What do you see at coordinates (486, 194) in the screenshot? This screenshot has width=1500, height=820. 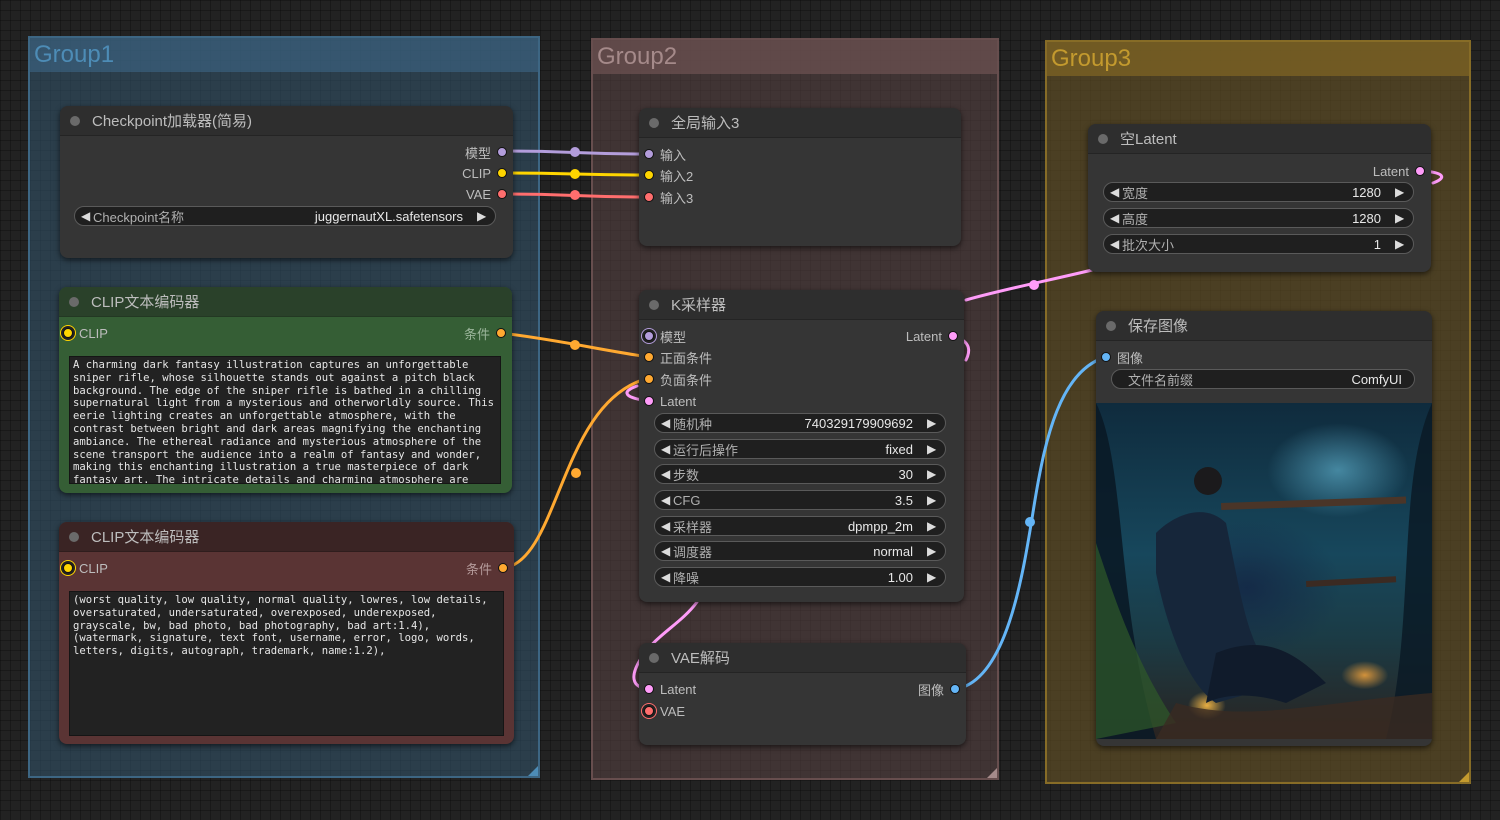 I see `output-vae: VAE` at bounding box center [486, 194].